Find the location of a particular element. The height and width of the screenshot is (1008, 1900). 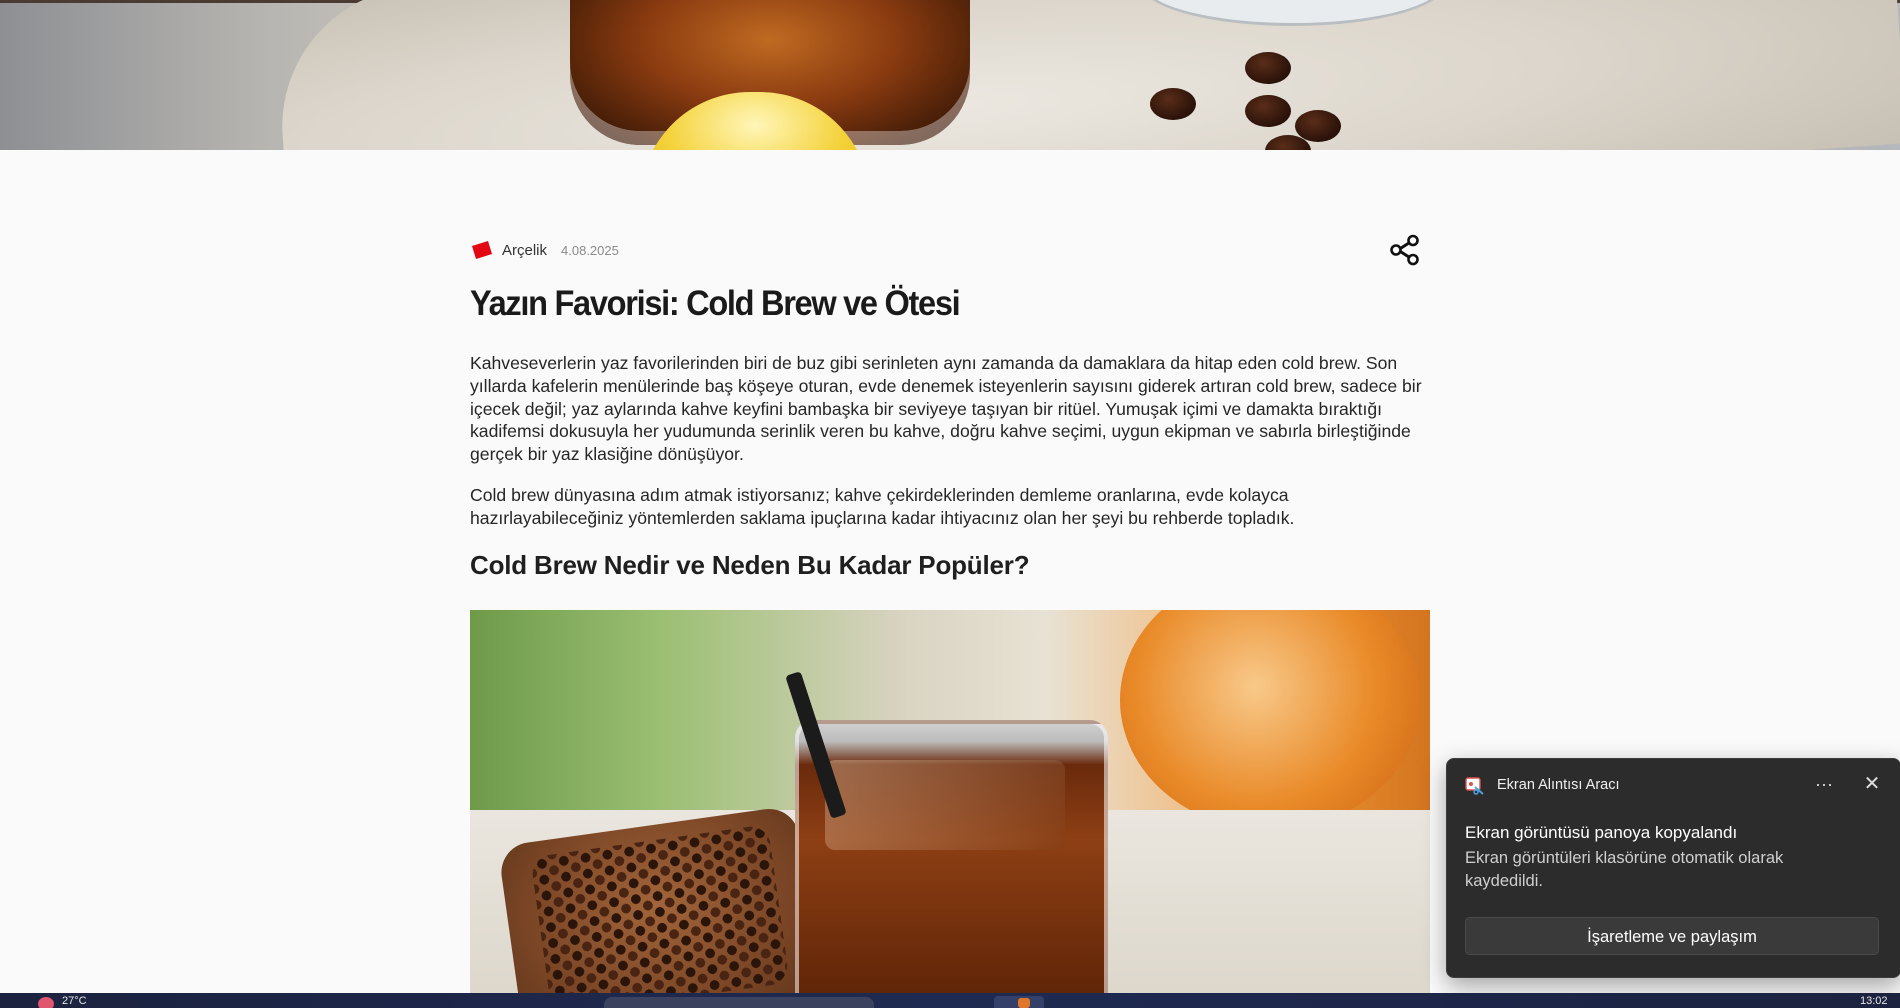

more-options-button: ··· is located at coordinates (1824, 785).